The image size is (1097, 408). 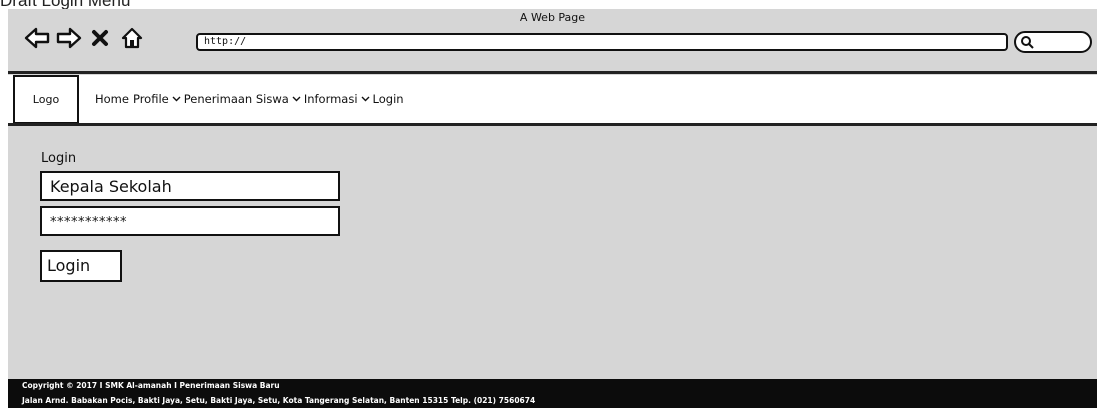 What do you see at coordinates (236, 99) in the screenshot?
I see `nav-item-label: Penerimaan Siswa` at bounding box center [236, 99].